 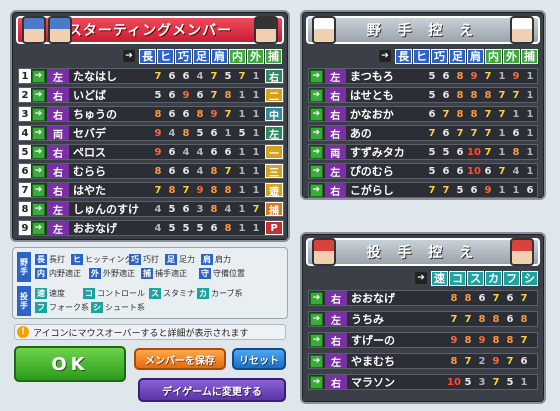 I want to click on stat-value: 1, so click(x=256, y=152).